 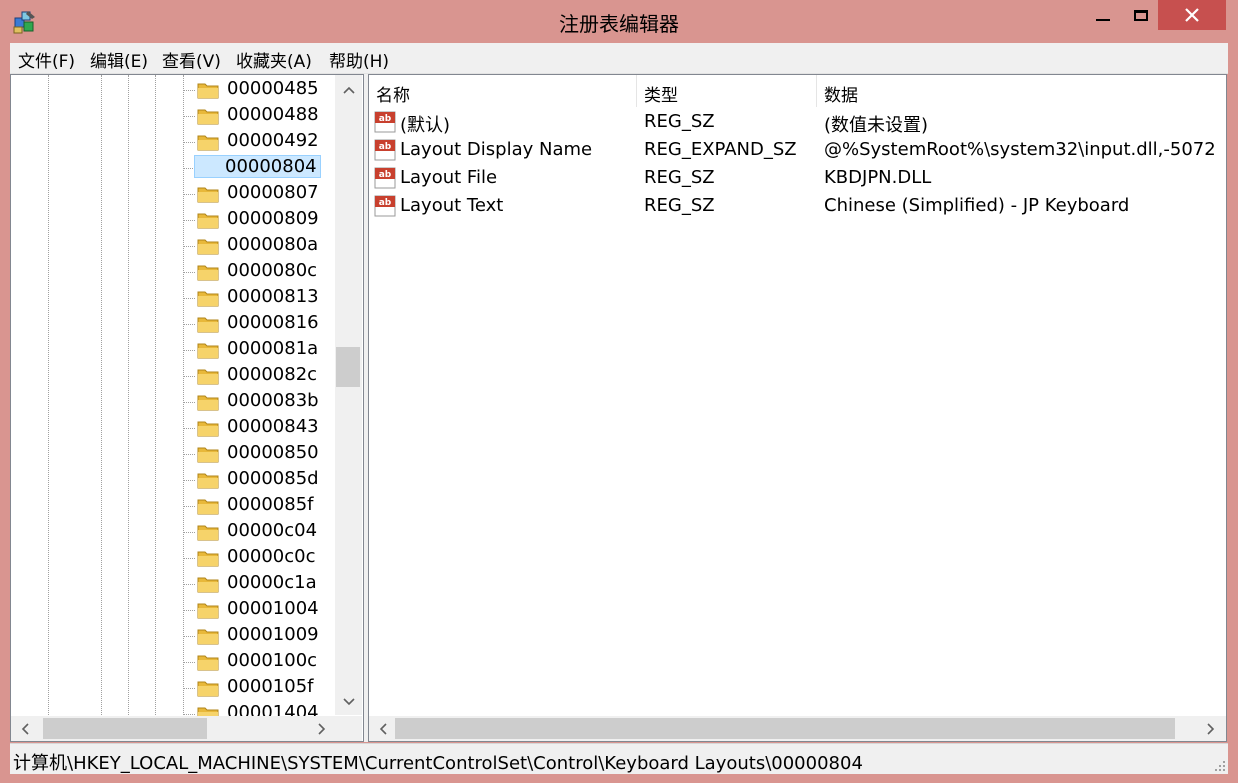 I want to click on chevron-left-icon, so click(x=383, y=728).